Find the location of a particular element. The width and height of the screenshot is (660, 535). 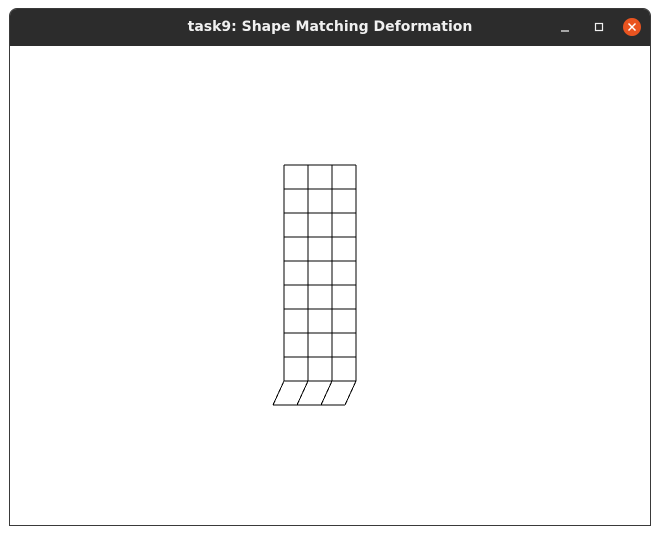

maximize-icon is located at coordinates (599, 27).